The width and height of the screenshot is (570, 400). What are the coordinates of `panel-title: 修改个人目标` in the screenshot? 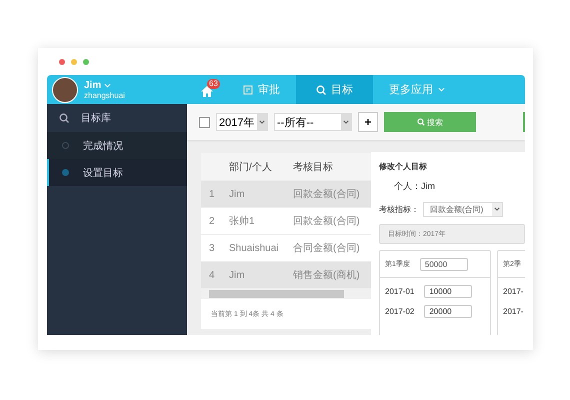 It's located at (403, 166).